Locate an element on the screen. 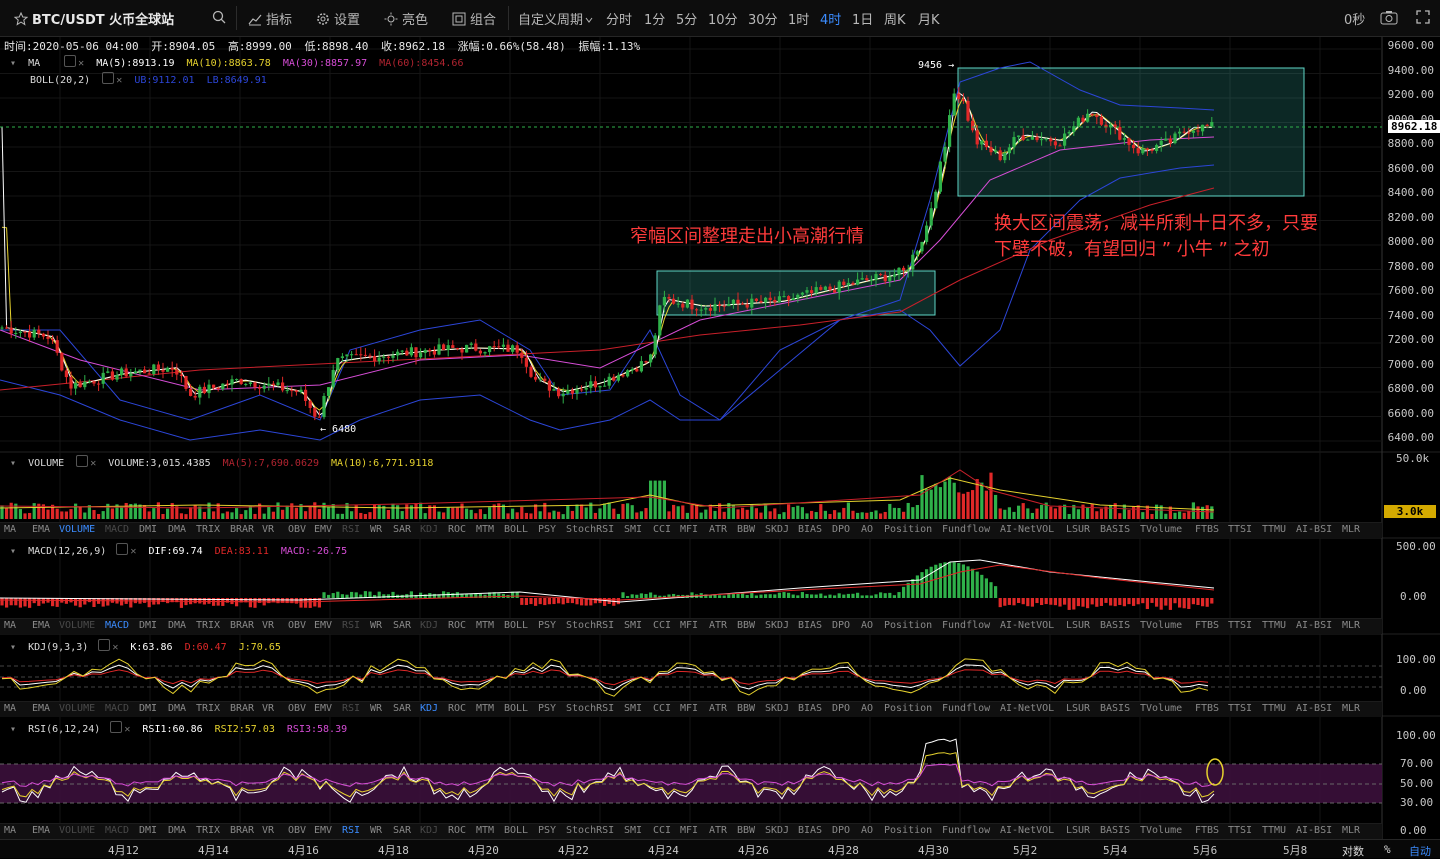  indicator-tab-boll: BOLL is located at coordinates (516, 529).